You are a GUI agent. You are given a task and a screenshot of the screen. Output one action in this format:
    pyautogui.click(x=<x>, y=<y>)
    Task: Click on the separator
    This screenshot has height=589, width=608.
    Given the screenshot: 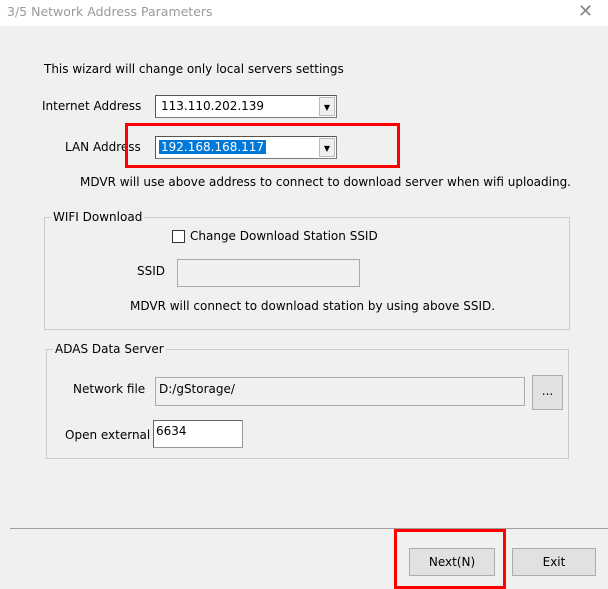 What is the action you would take?
    pyautogui.click(x=309, y=528)
    